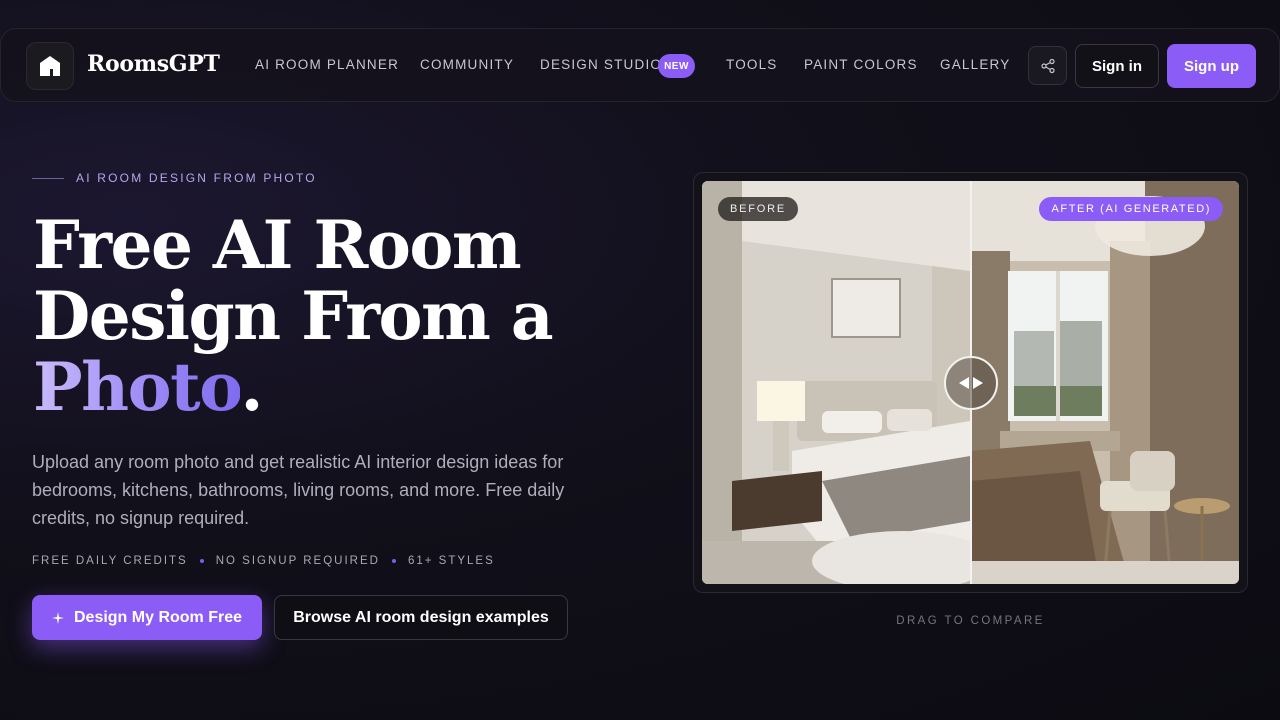  Describe the element at coordinates (297, 561) in the screenshot. I see `feature-item: NO SIGNUP REQUIRED` at that location.